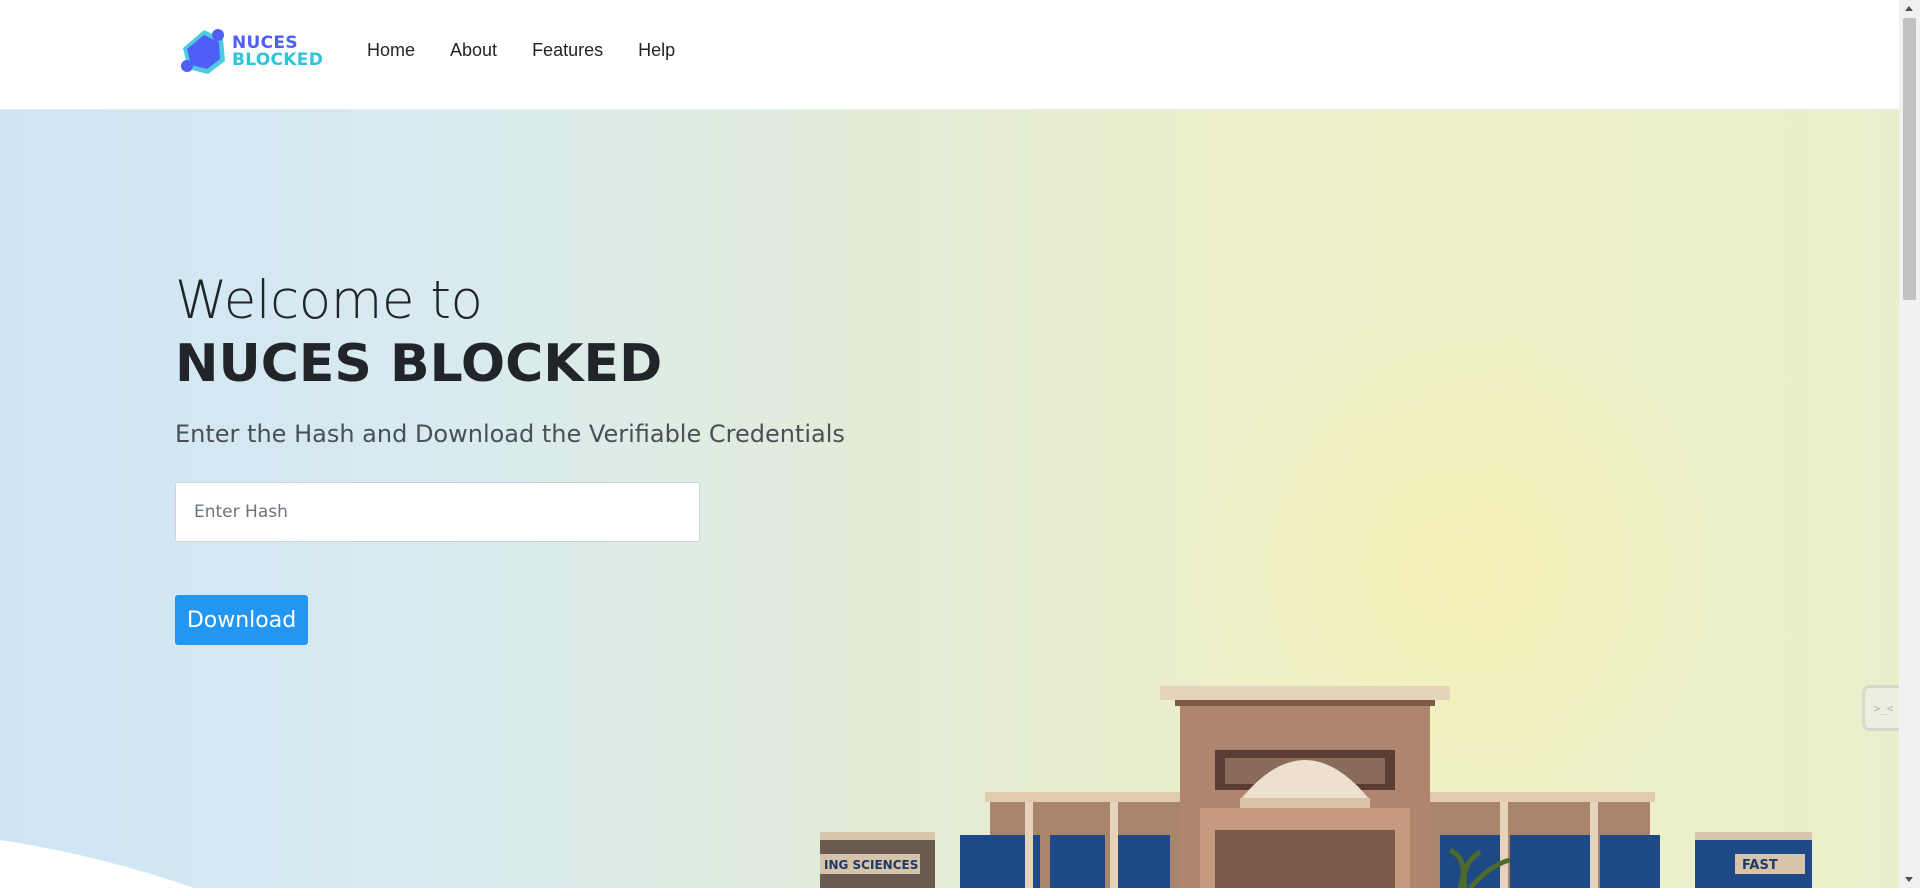  I want to click on logo-line-2: BLOCKED, so click(278, 60).